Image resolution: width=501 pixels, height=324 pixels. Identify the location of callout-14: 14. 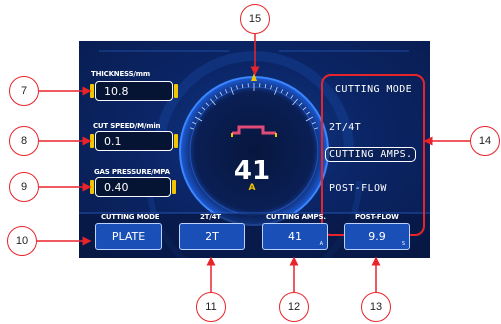
(485, 141).